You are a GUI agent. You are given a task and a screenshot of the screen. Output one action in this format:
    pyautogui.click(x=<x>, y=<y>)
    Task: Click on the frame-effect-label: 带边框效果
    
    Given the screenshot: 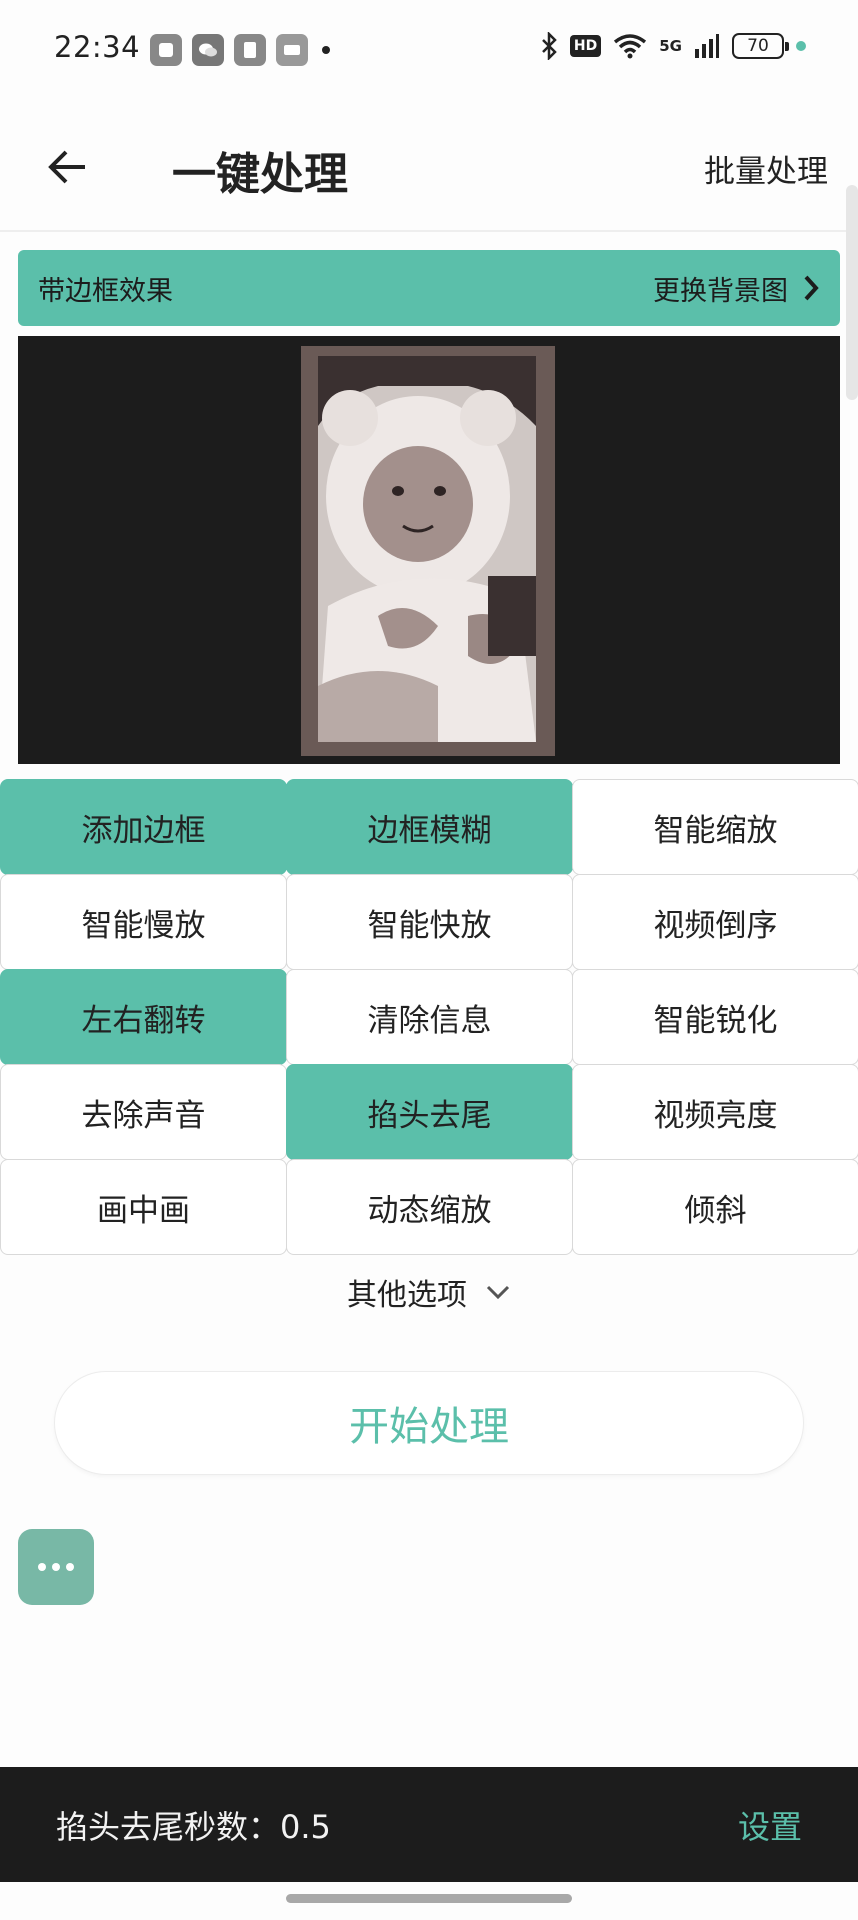 What is the action you would take?
    pyautogui.click(x=105, y=291)
    